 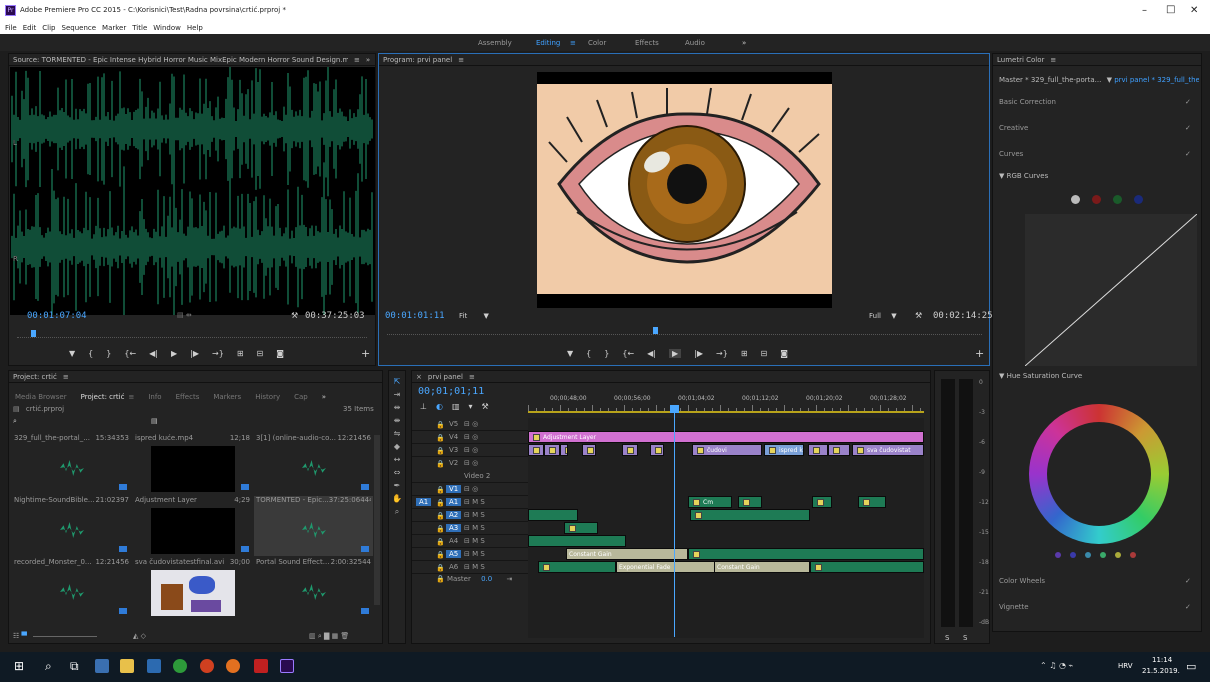 I want to click on solo-right-button: S, so click(x=965, y=638).